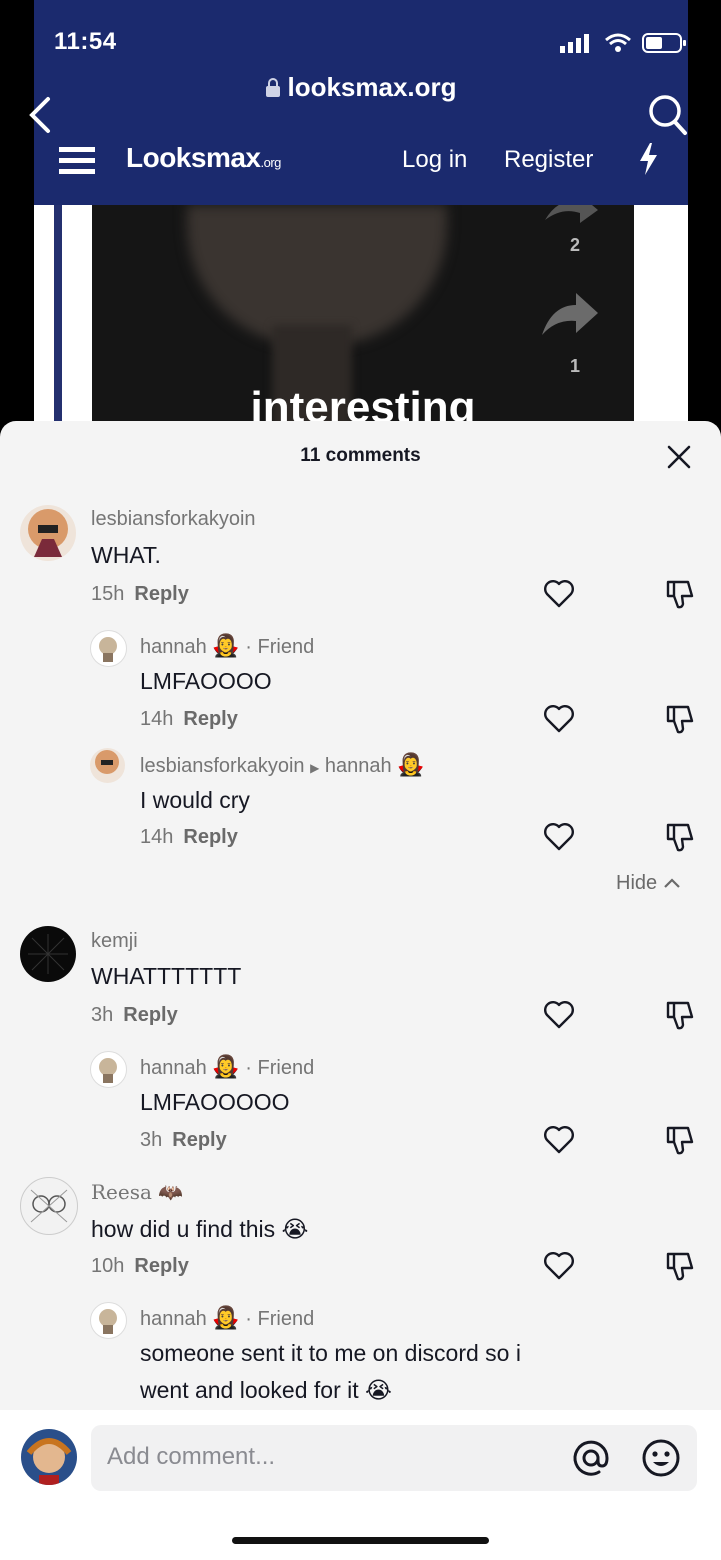 The height and width of the screenshot is (1560, 721). I want to click on hide-label: Hide, so click(637, 883).